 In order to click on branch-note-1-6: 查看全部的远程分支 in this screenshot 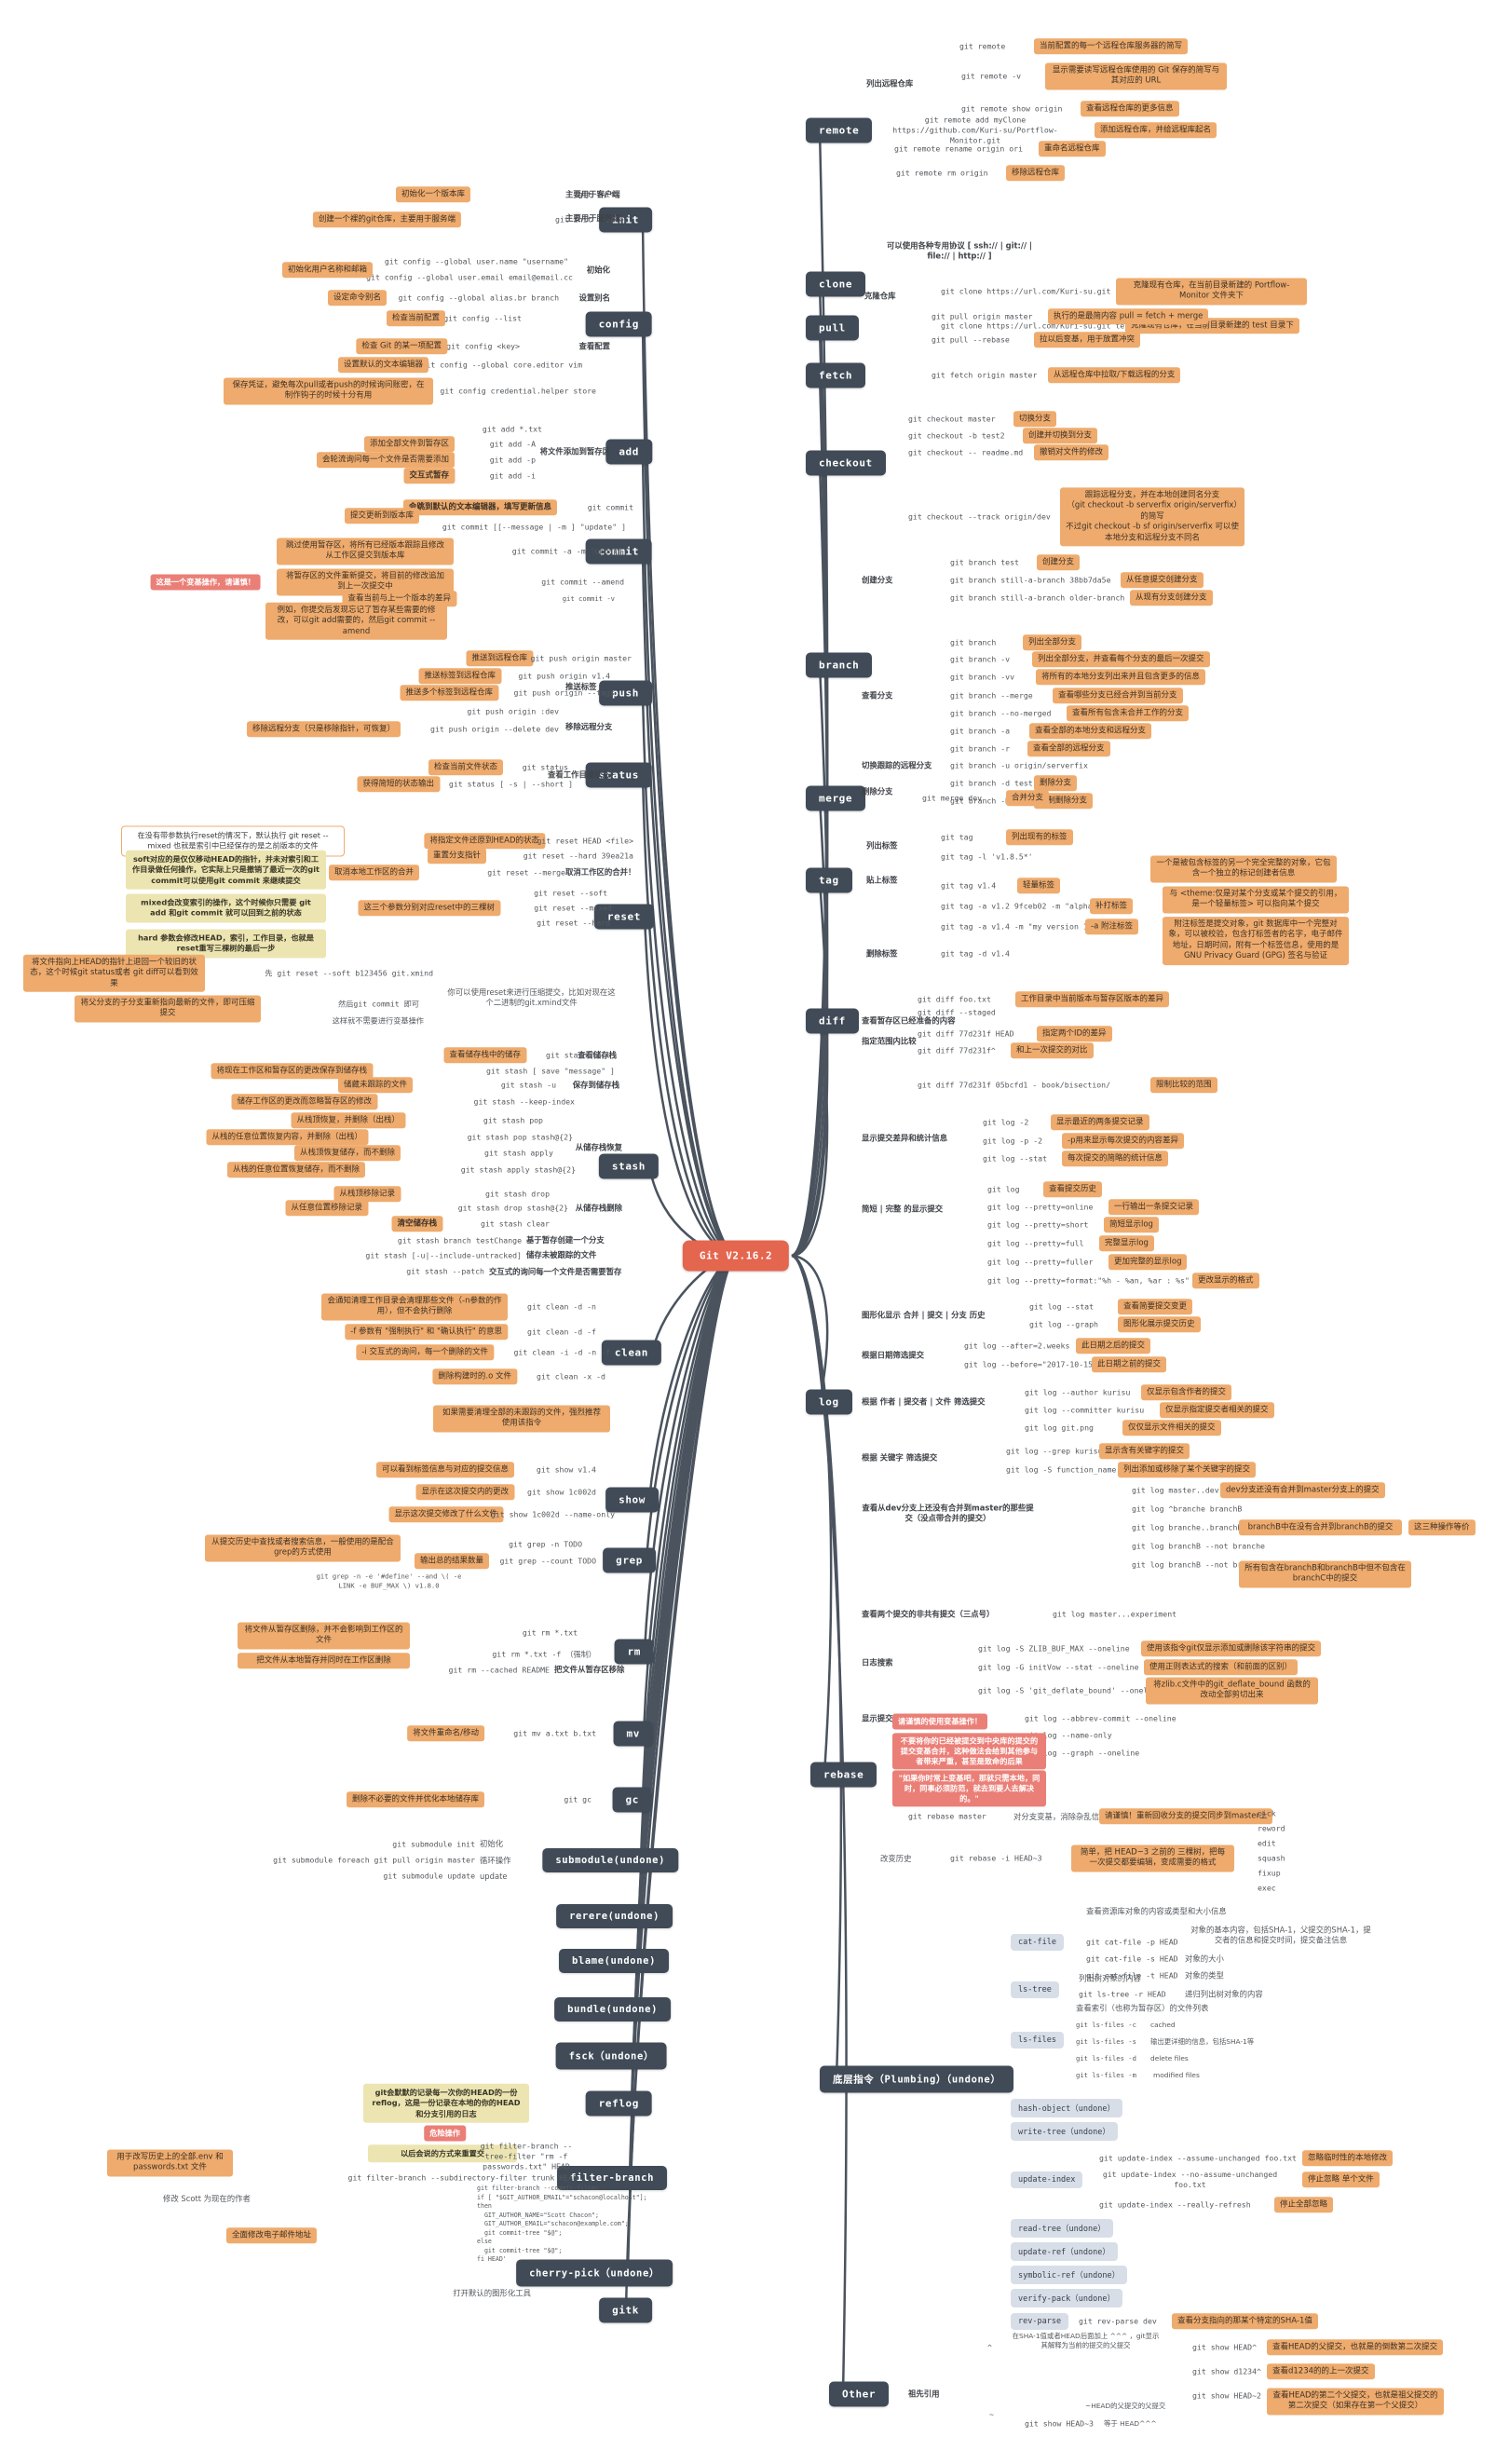, I will do `click(1068, 749)`.